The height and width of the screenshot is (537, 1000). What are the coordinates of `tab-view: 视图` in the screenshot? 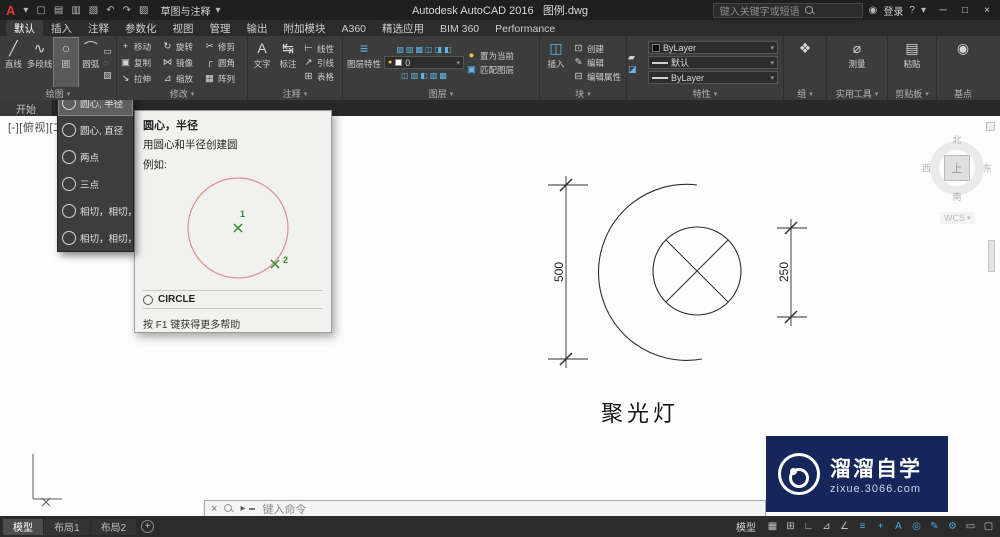 It's located at (183, 28).